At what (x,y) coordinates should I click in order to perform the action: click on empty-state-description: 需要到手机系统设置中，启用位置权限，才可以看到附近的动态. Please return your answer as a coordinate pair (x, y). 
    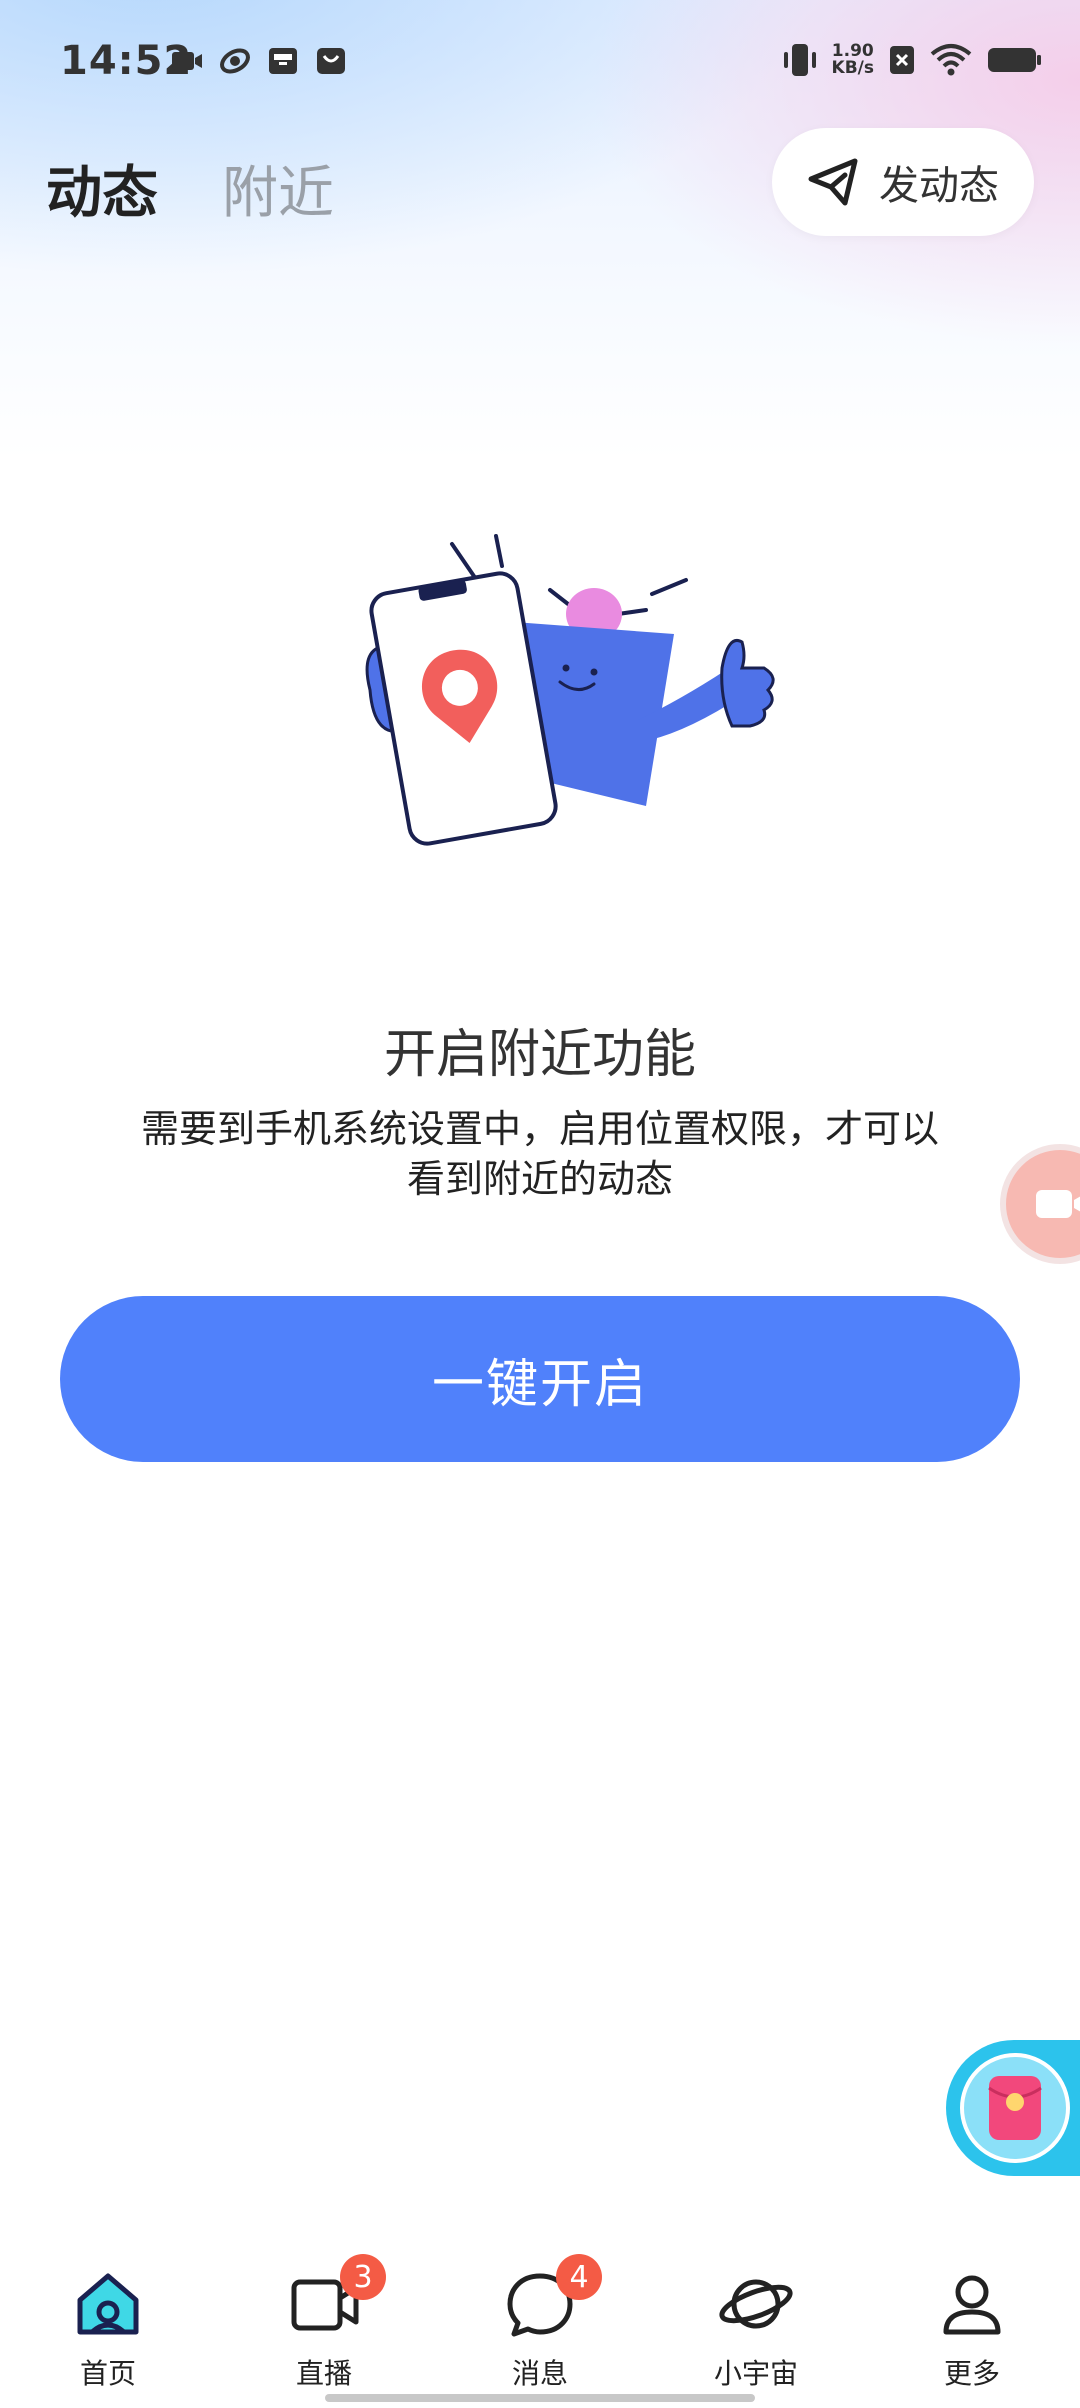
    Looking at the image, I should click on (539, 1154).